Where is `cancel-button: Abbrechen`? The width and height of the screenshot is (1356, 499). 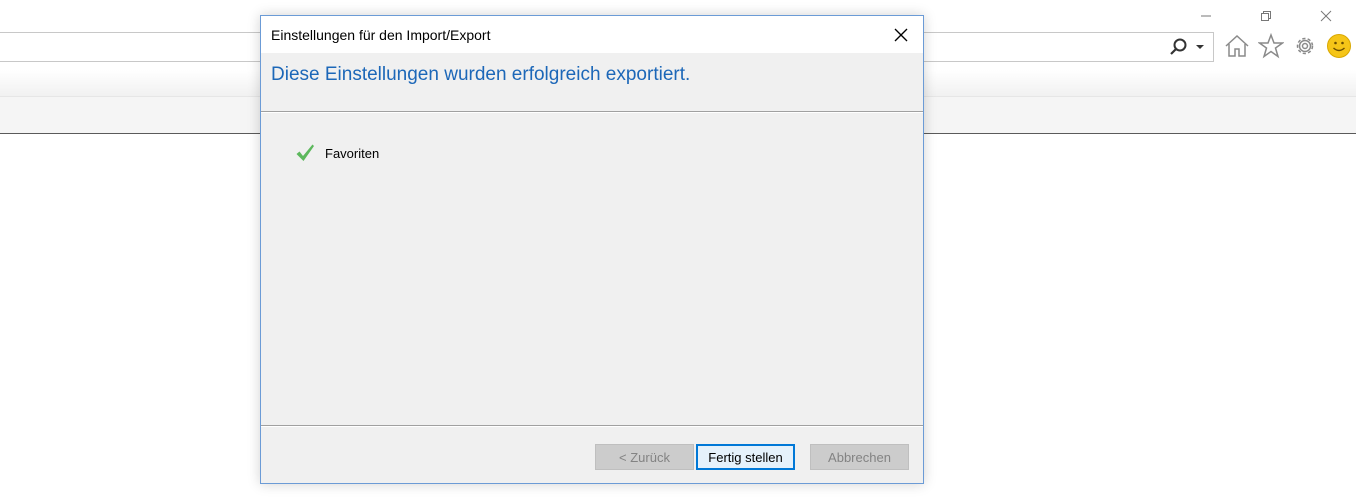
cancel-button: Abbrechen is located at coordinates (859, 457).